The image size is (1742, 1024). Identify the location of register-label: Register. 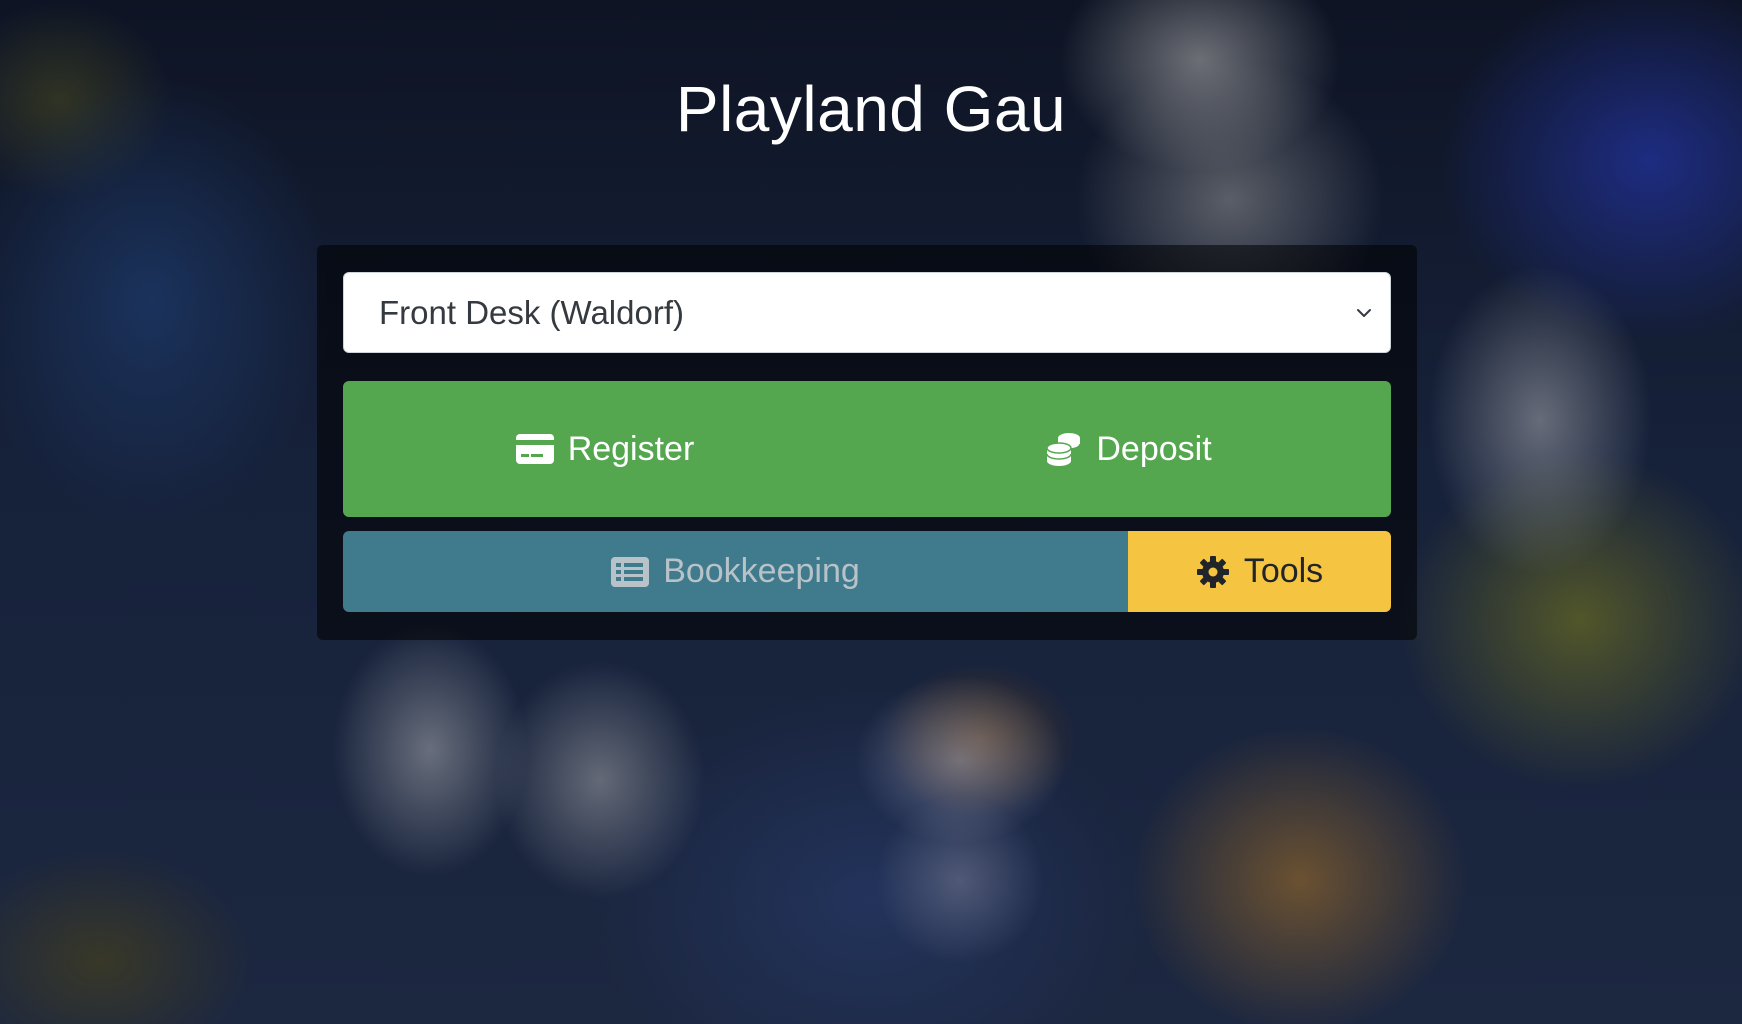
(631, 448).